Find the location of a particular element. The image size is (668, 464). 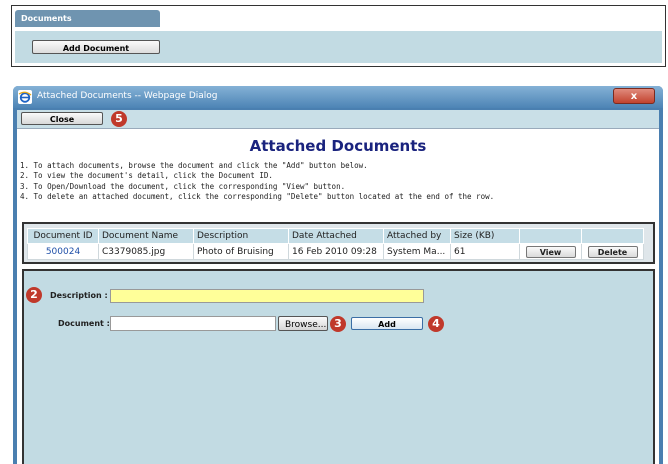

page-title: Attached Documents is located at coordinates (338, 146).